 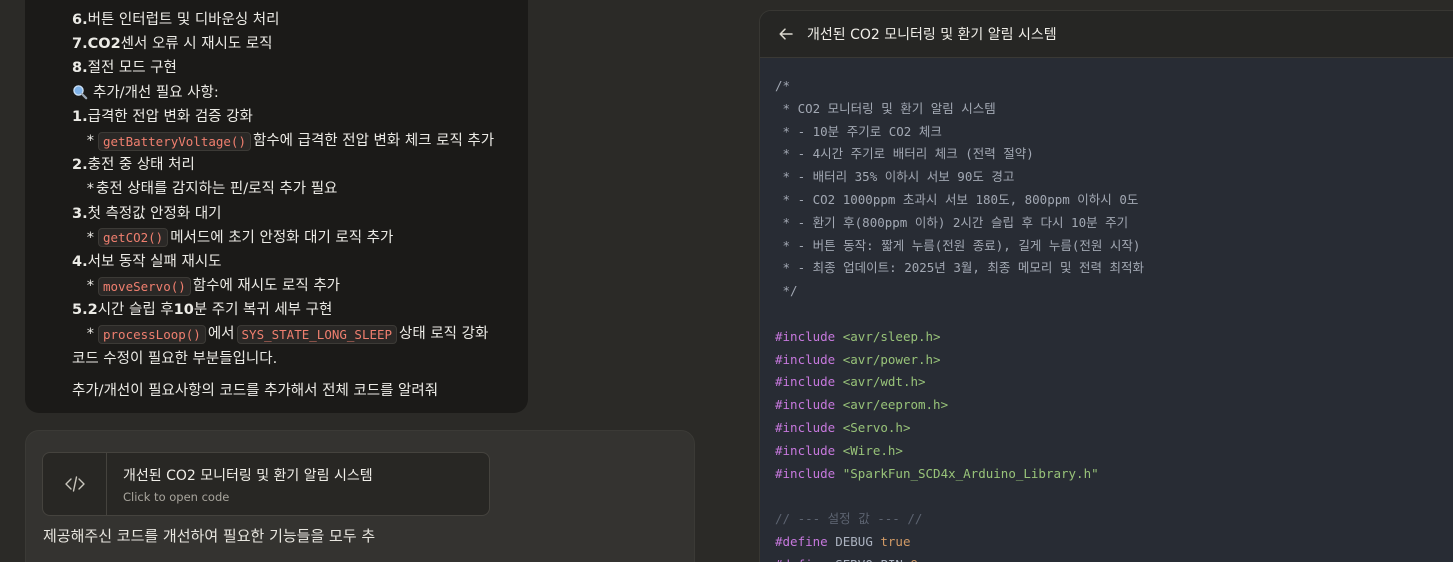 What do you see at coordinates (183, 20) in the screenshot?
I see `line-text: 버튼 인터럽트 및 디바운싱 처리` at bounding box center [183, 20].